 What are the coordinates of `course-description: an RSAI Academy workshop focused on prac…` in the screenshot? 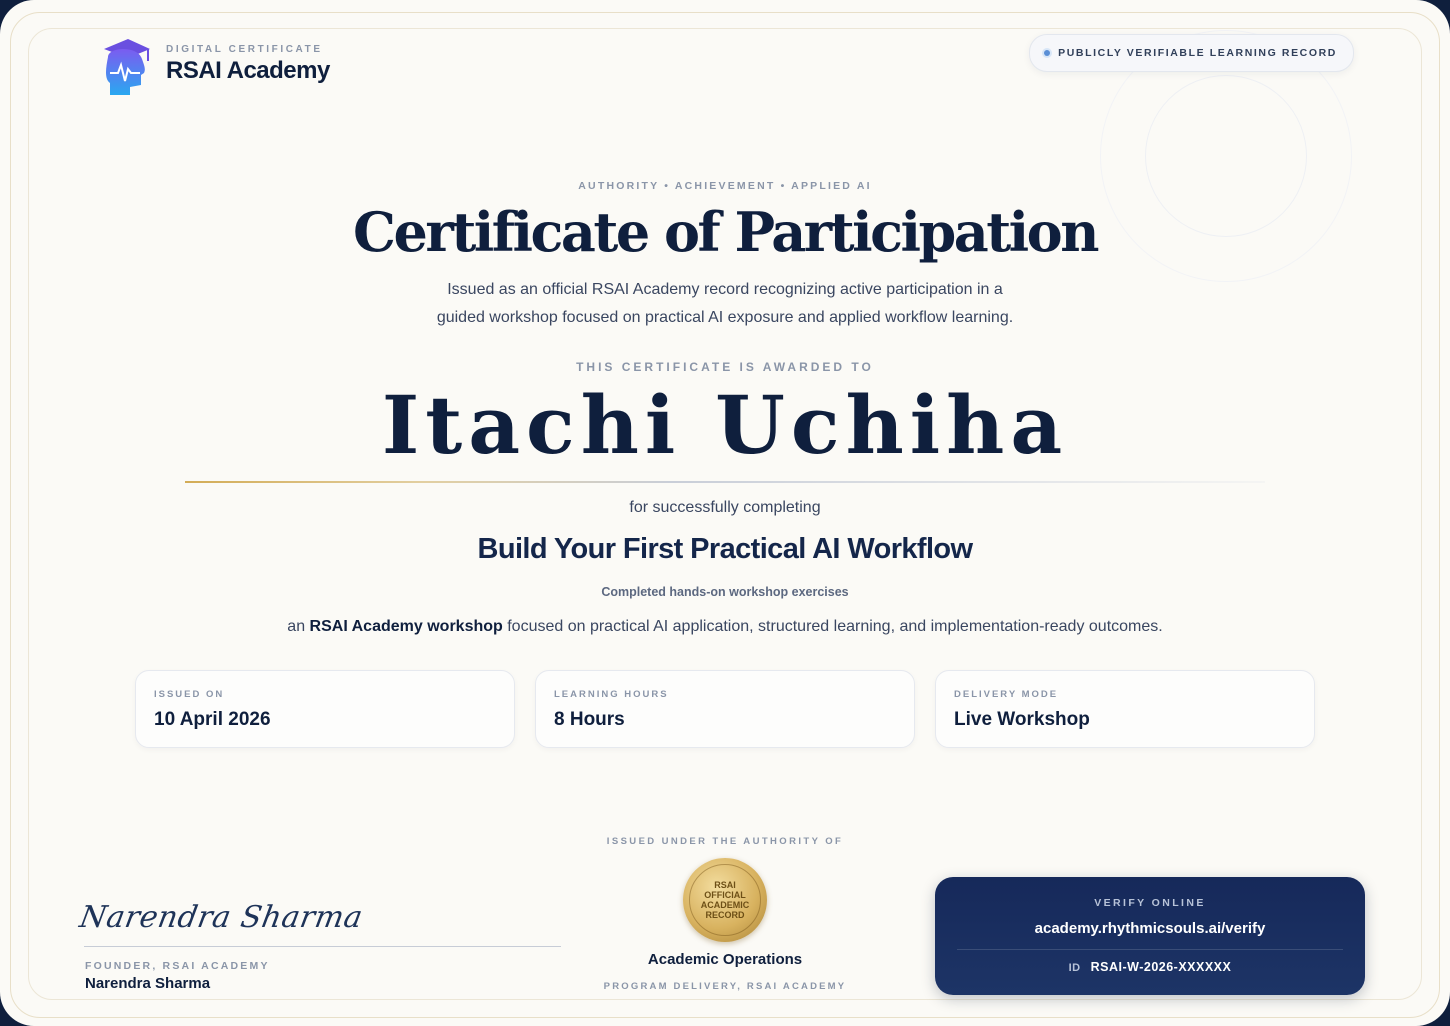 It's located at (725, 627).